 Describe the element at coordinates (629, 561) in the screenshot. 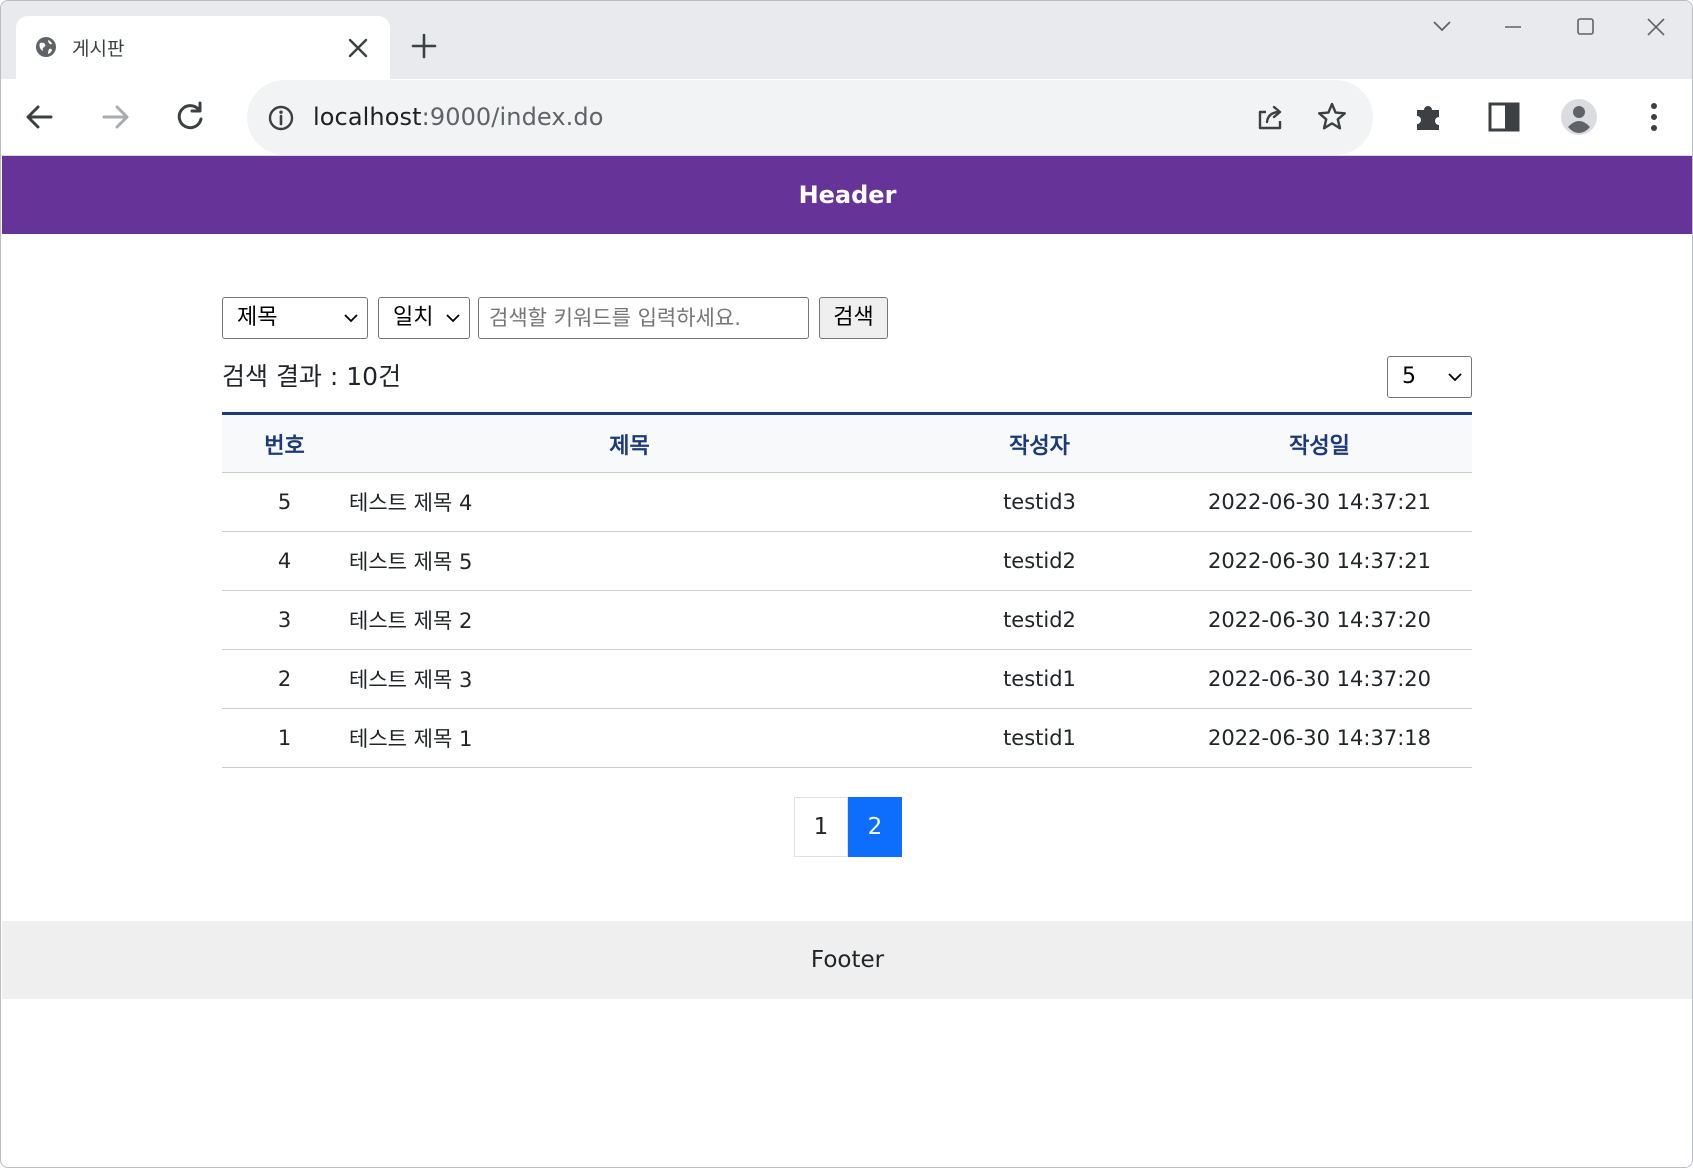

I see `row-title-link: 테스트 제목 5` at that location.